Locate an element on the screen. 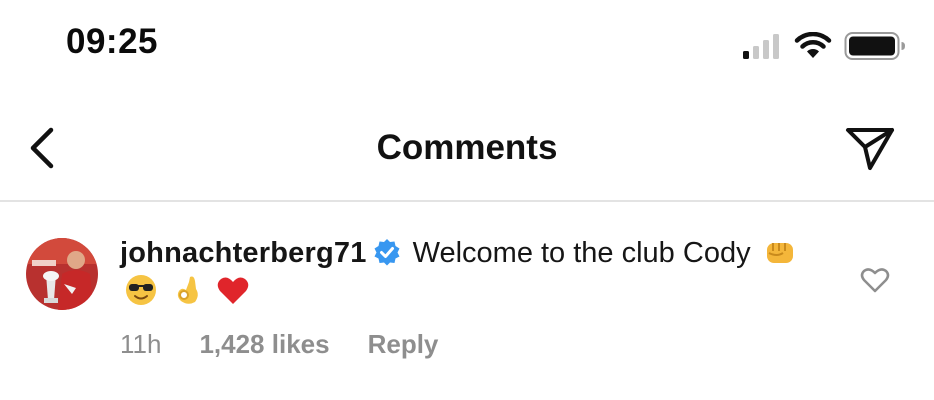  red-heart-emoji is located at coordinates (233, 290).